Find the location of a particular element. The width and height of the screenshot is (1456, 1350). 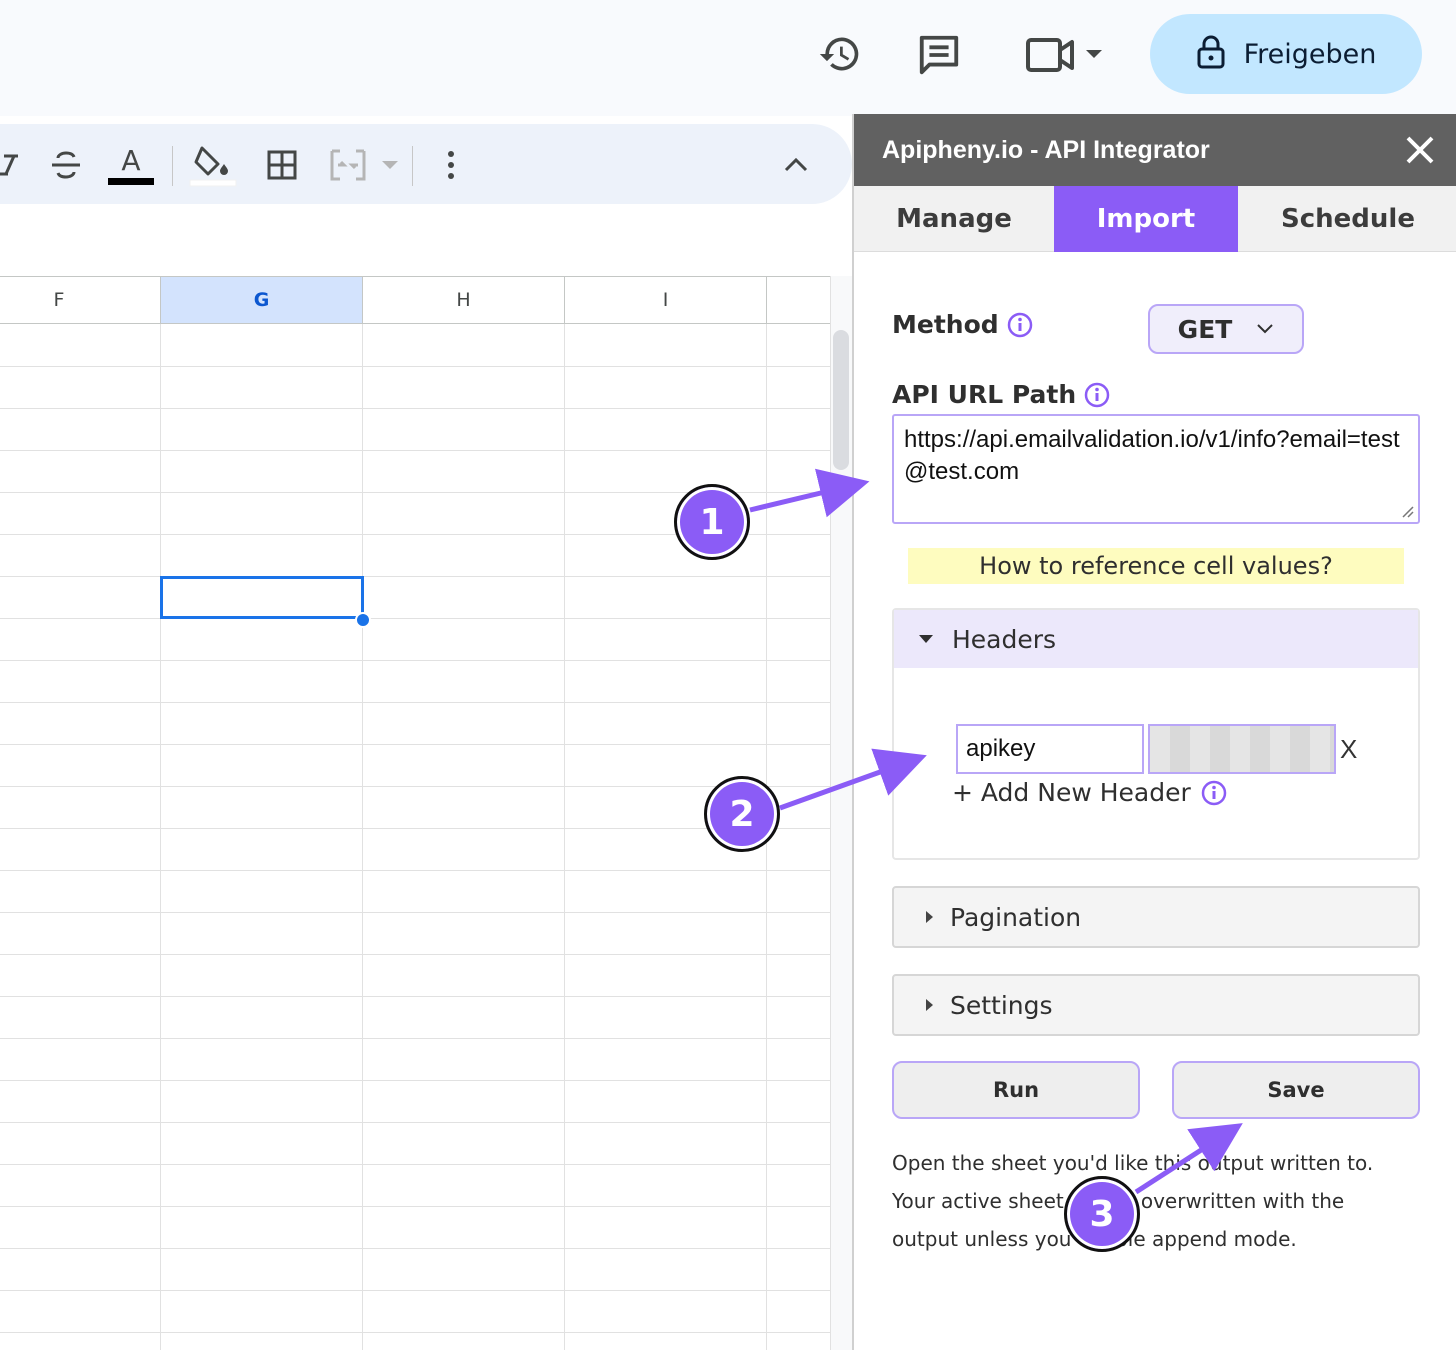

svg-text: A is located at coordinates (130, 160).